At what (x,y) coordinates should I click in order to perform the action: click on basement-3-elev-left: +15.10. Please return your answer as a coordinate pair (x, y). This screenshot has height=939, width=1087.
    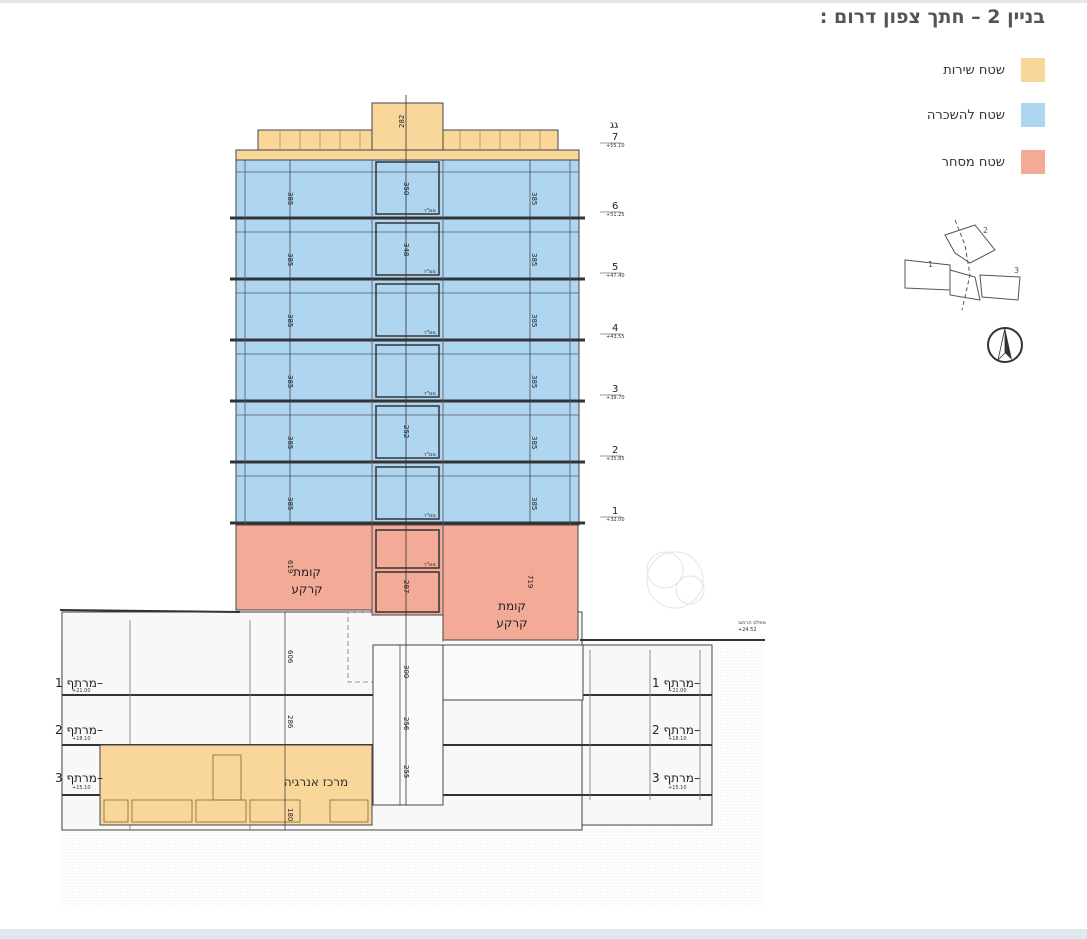
    Looking at the image, I should click on (81, 788).